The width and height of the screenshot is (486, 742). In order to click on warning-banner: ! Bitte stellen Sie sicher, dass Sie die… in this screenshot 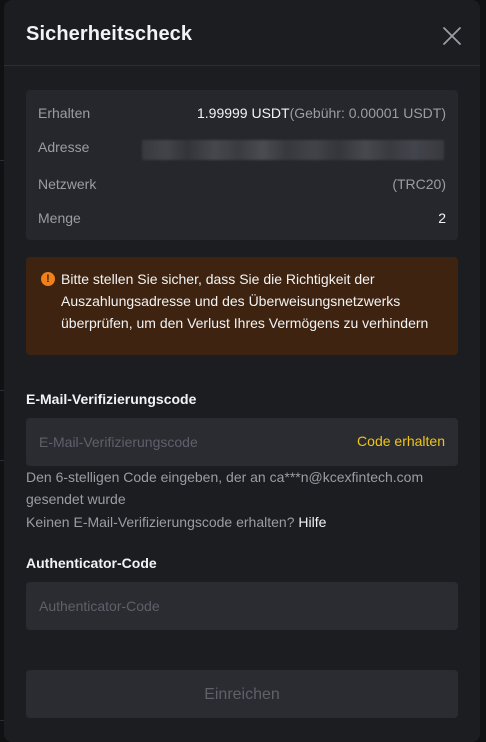, I will do `click(242, 306)`.